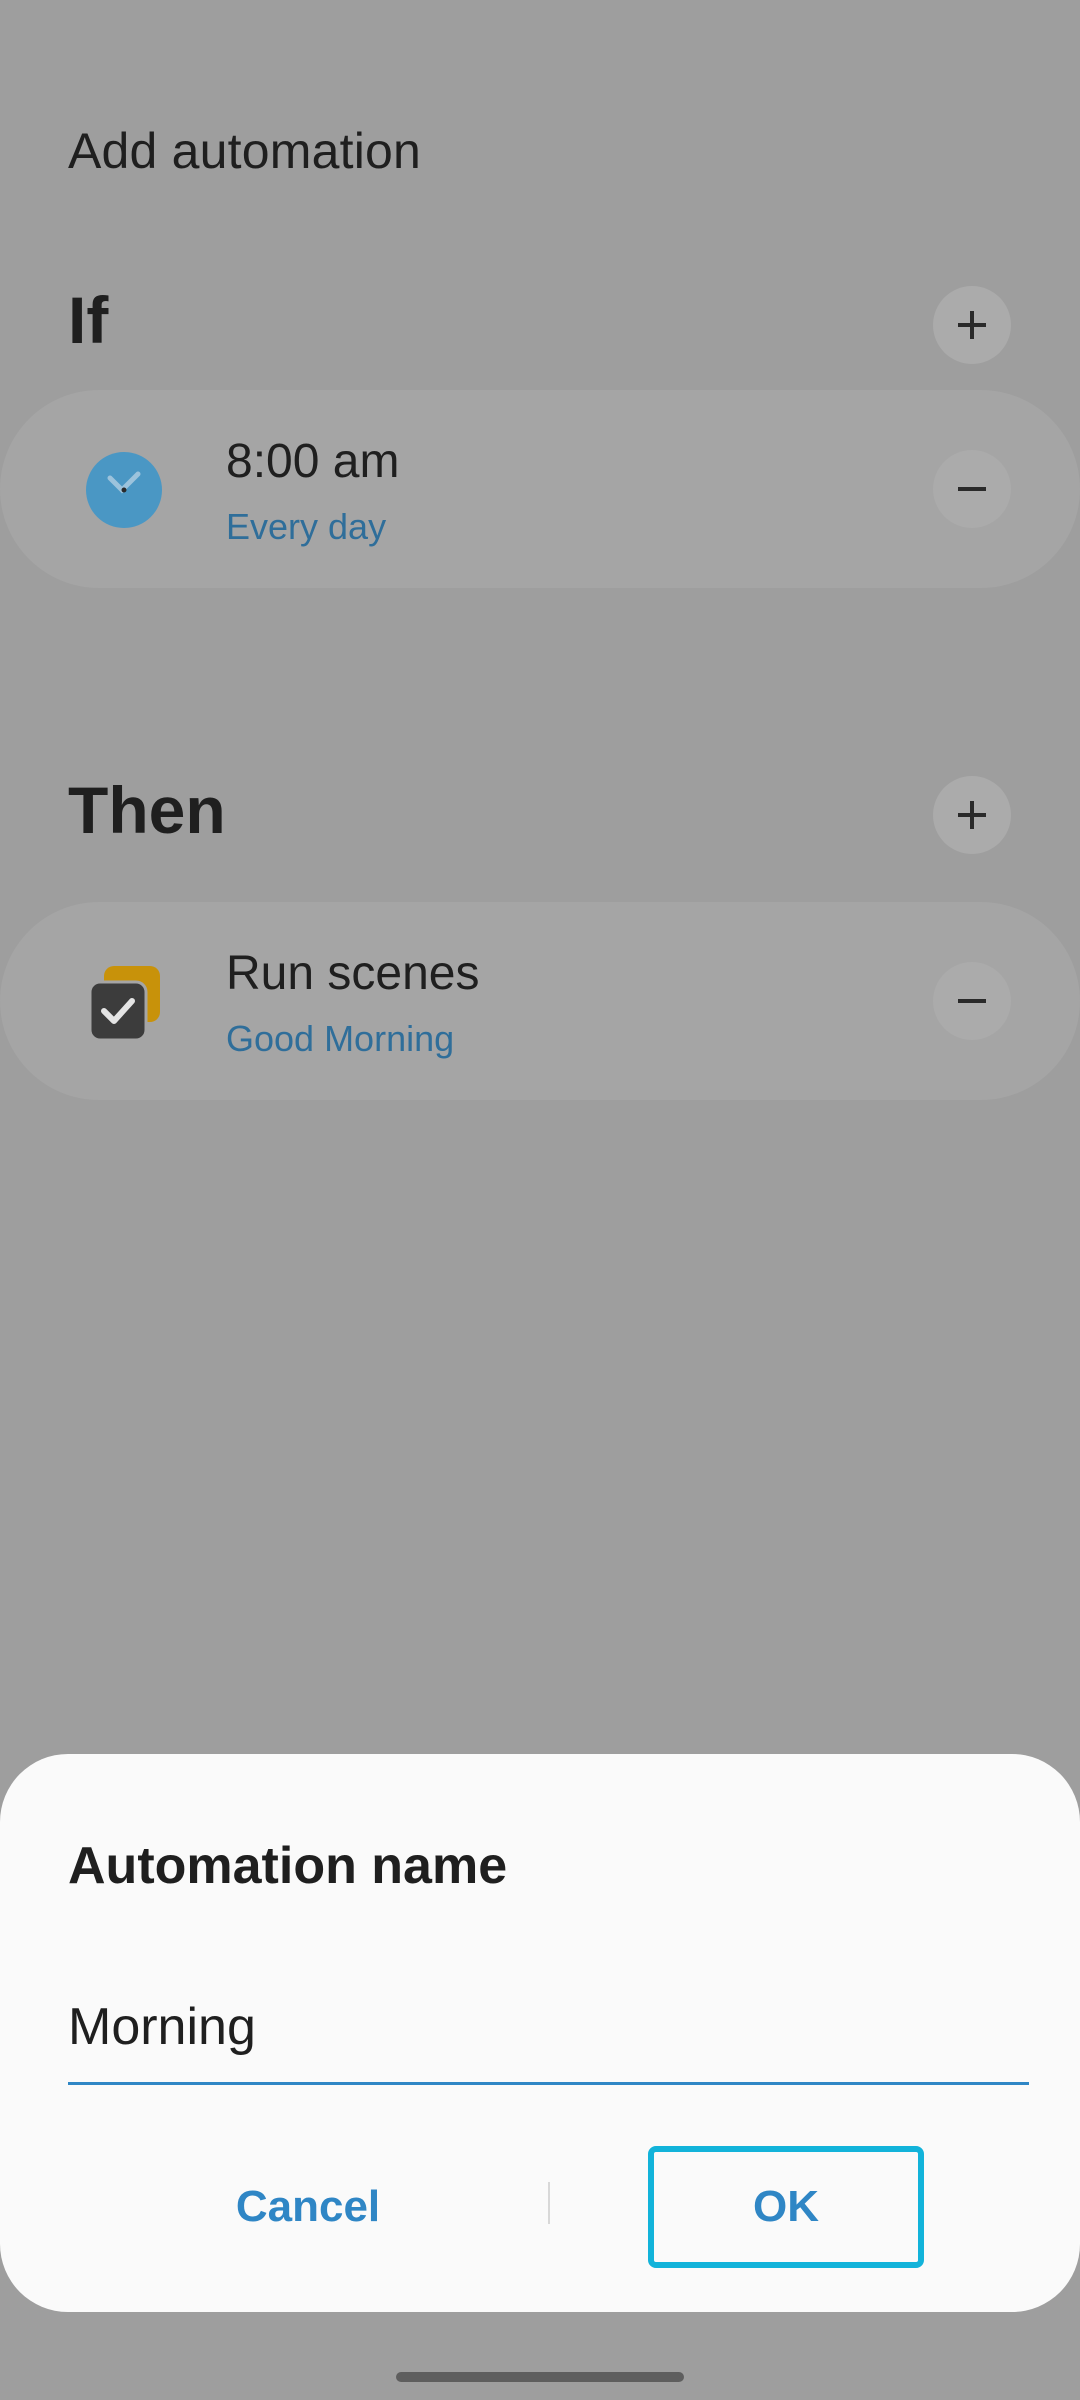  I want to click on then-section-title: Then, so click(147, 810).